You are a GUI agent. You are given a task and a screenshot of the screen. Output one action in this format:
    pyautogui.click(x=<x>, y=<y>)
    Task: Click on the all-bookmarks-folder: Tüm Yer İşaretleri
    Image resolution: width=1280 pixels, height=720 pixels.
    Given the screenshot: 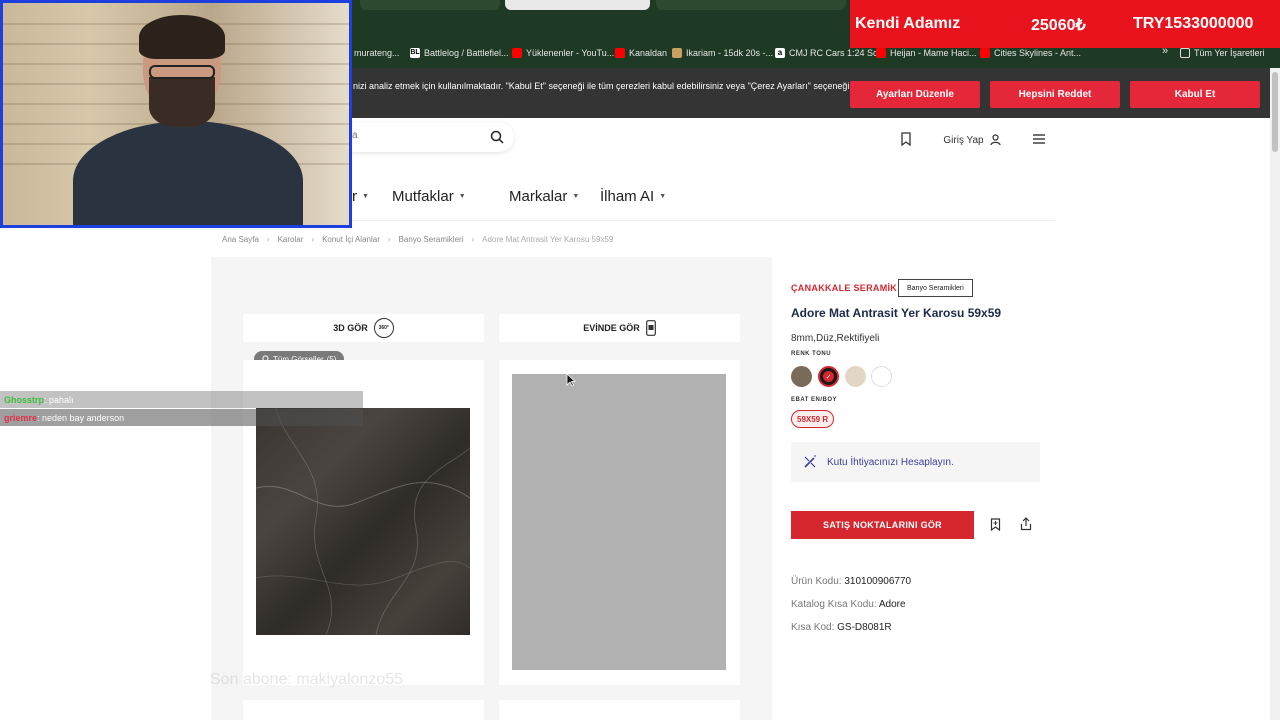 What is the action you would take?
    pyautogui.click(x=1222, y=53)
    